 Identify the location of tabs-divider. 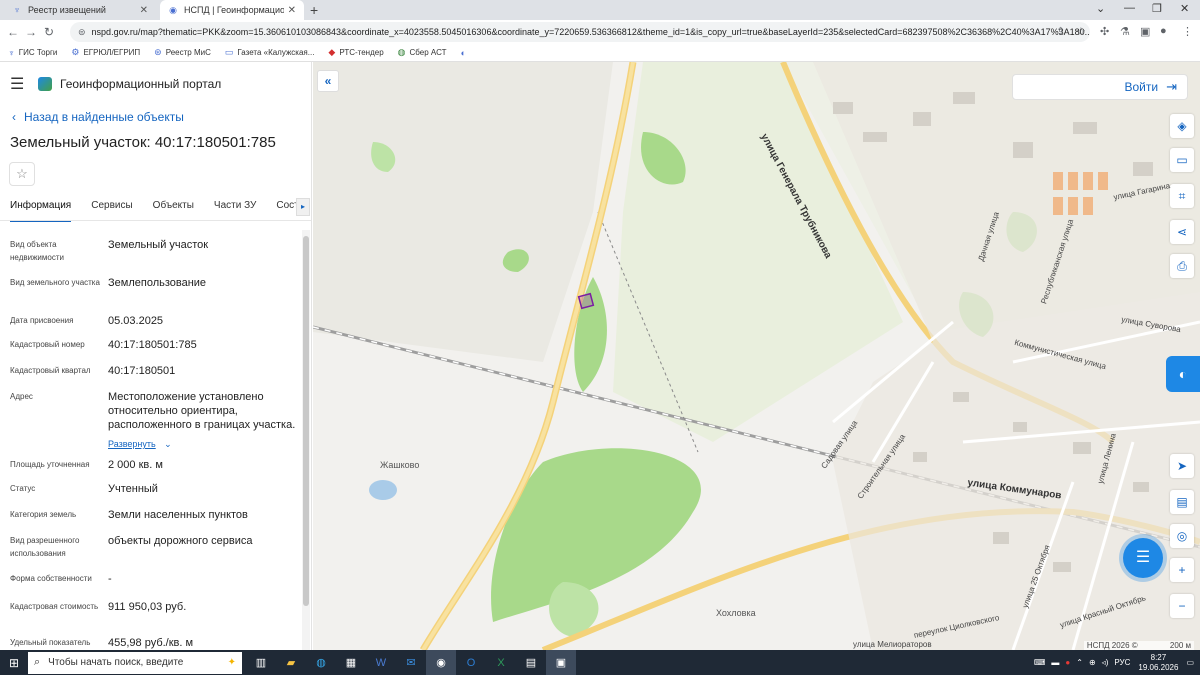
(155, 220).